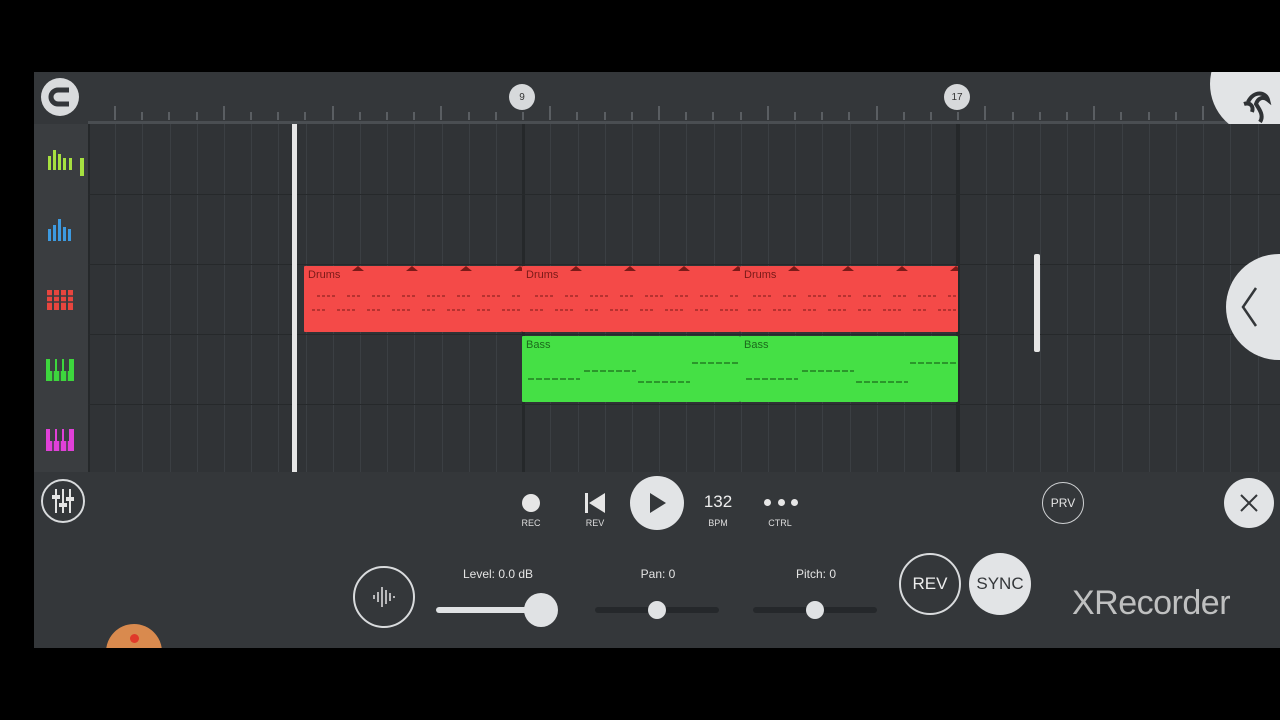 The image size is (1280, 720). I want to click on pan-label: Pan: 0, so click(658, 574).